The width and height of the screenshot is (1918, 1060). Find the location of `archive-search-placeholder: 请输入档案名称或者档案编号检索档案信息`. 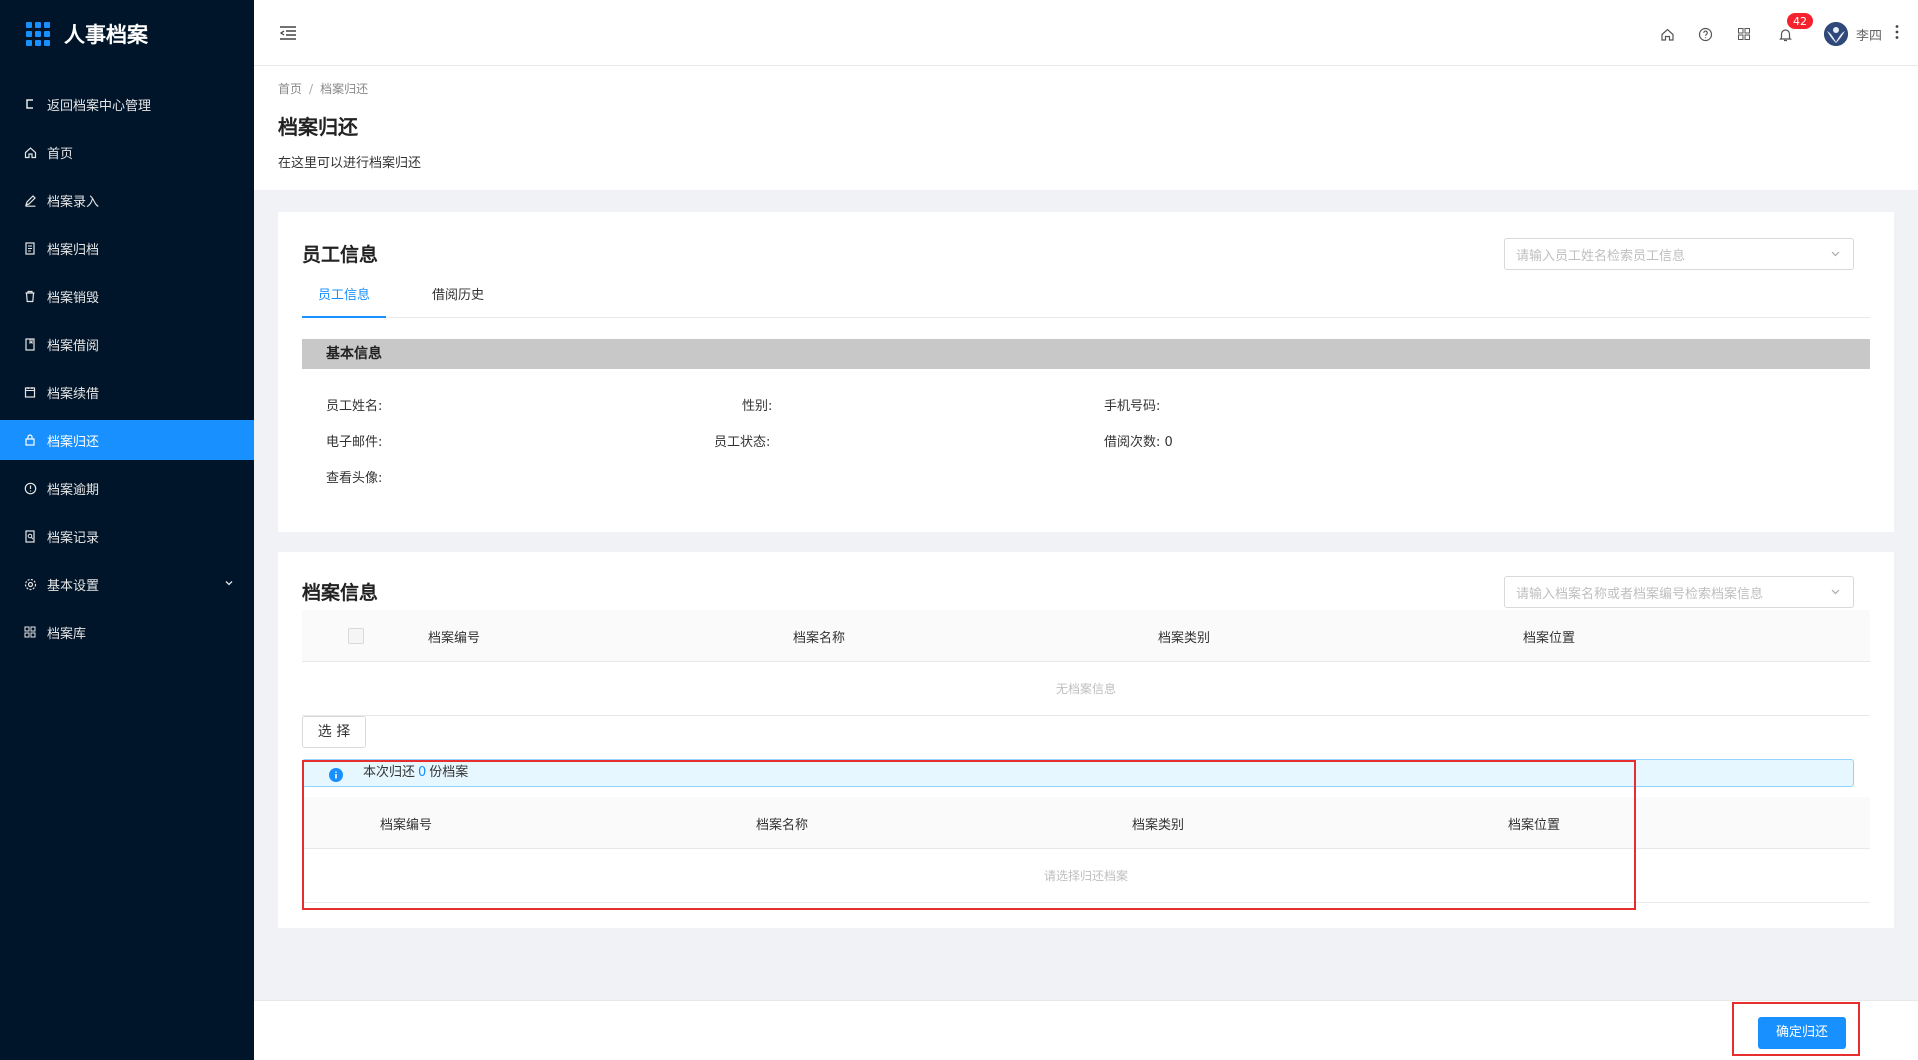

archive-search-placeholder: 请输入档案名称或者档案编号检索档案信息 is located at coordinates (1640, 594).